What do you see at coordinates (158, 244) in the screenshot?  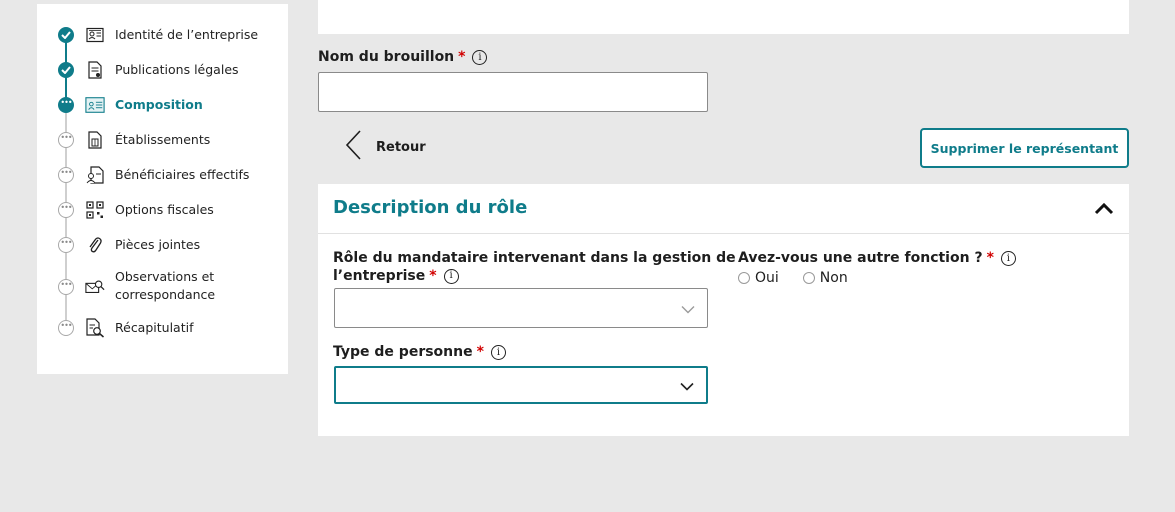 I see `step-label: Pièces jointes` at bounding box center [158, 244].